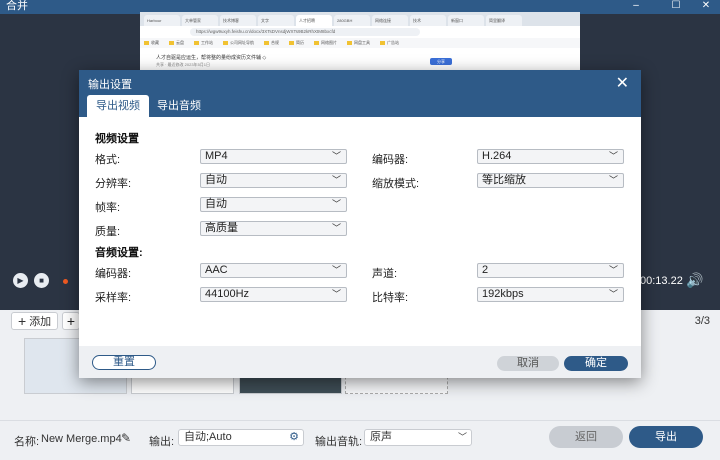 The width and height of the screenshot is (720, 460). I want to click on cancel-button: 取消, so click(528, 363).